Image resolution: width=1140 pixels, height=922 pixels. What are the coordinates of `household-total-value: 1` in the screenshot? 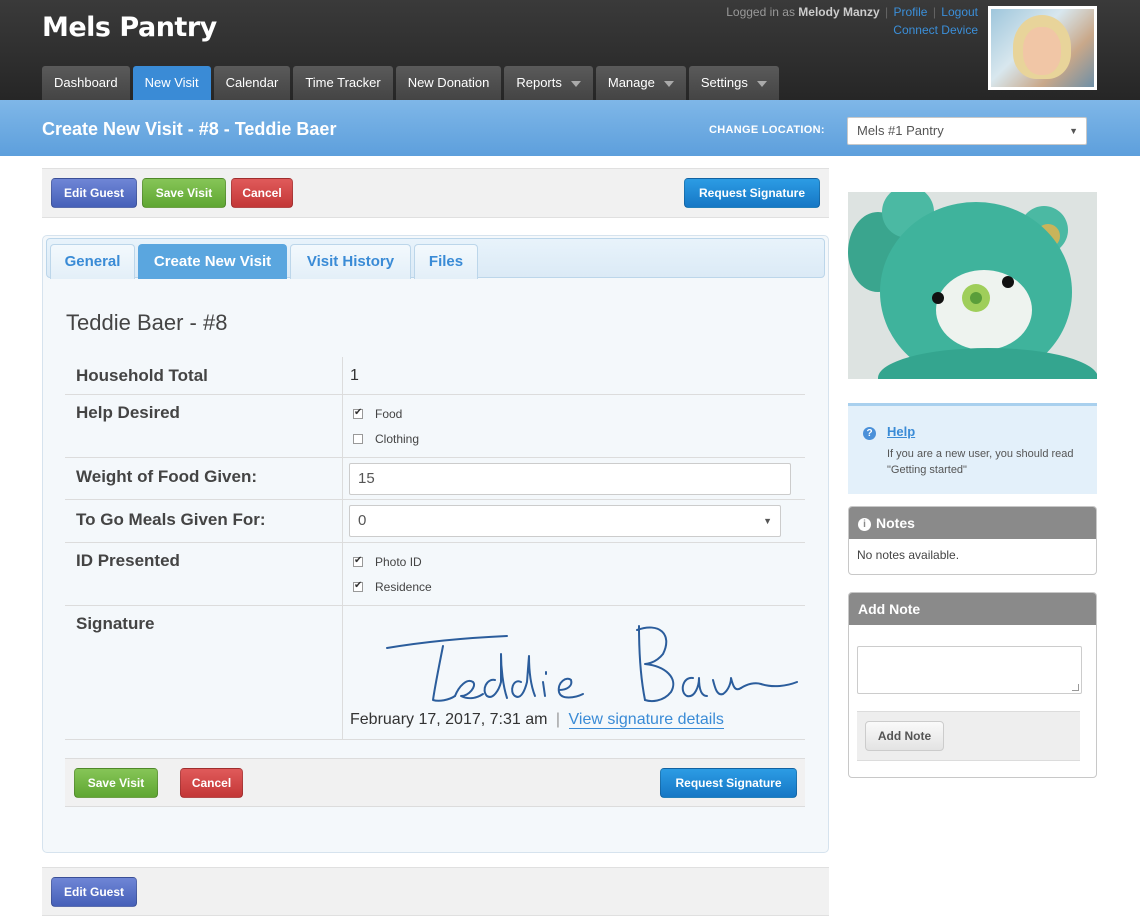 It's located at (354, 375).